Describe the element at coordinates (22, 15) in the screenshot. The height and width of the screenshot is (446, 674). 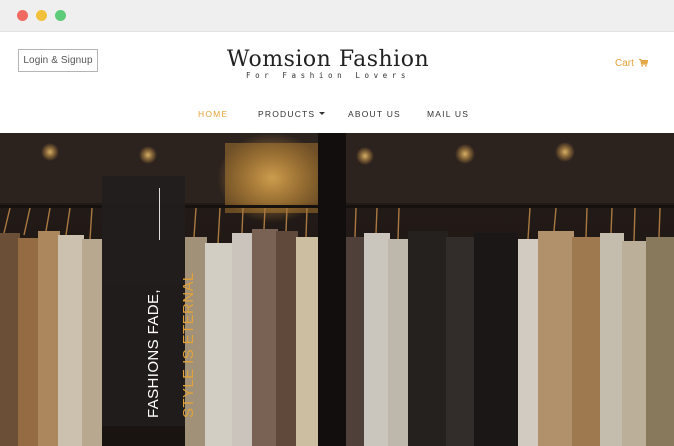
I see `close-window-button` at that location.